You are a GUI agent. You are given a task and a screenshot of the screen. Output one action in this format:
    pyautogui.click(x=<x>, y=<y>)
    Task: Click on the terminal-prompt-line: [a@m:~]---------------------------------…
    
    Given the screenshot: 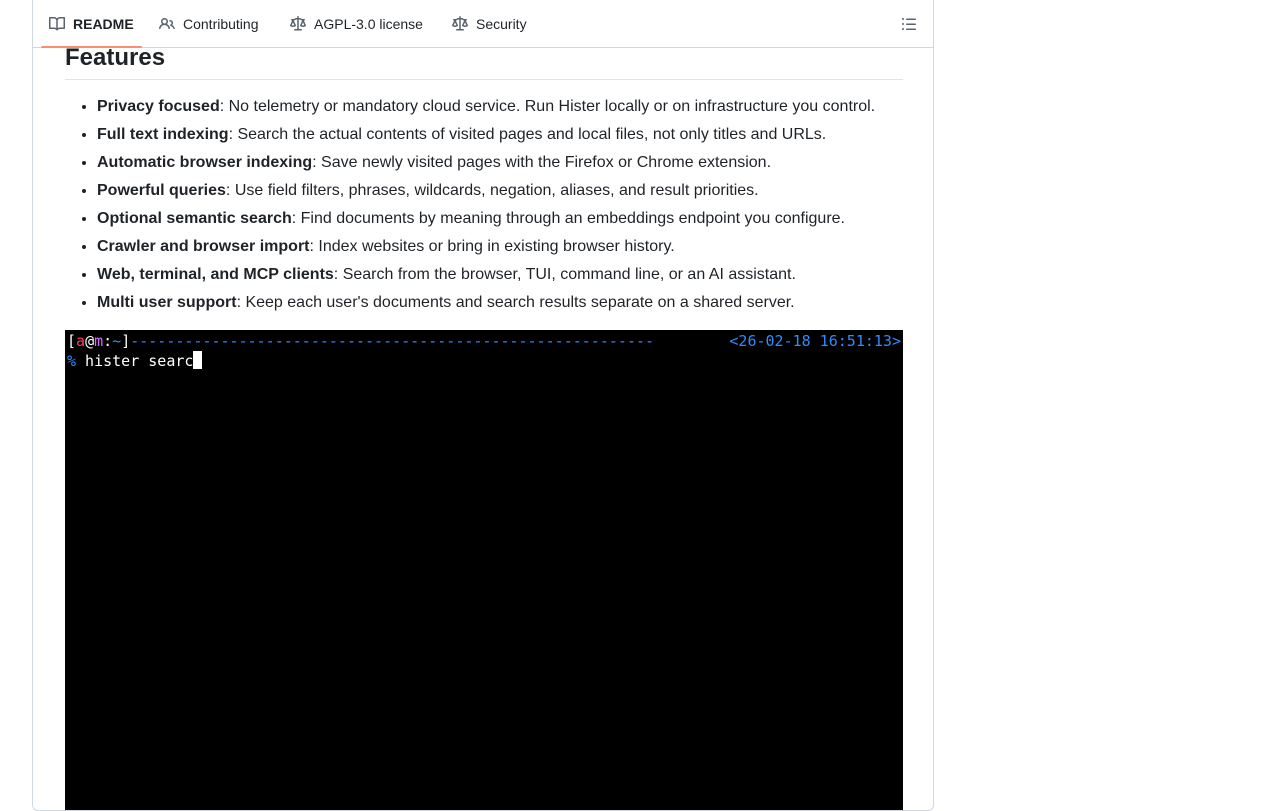 What is the action you would take?
    pyautogui.click(x=388, y=341)
    